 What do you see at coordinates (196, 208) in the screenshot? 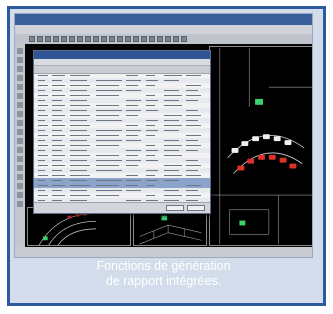
I see `dialog-cancel-button` at bounding box center [196, 208].